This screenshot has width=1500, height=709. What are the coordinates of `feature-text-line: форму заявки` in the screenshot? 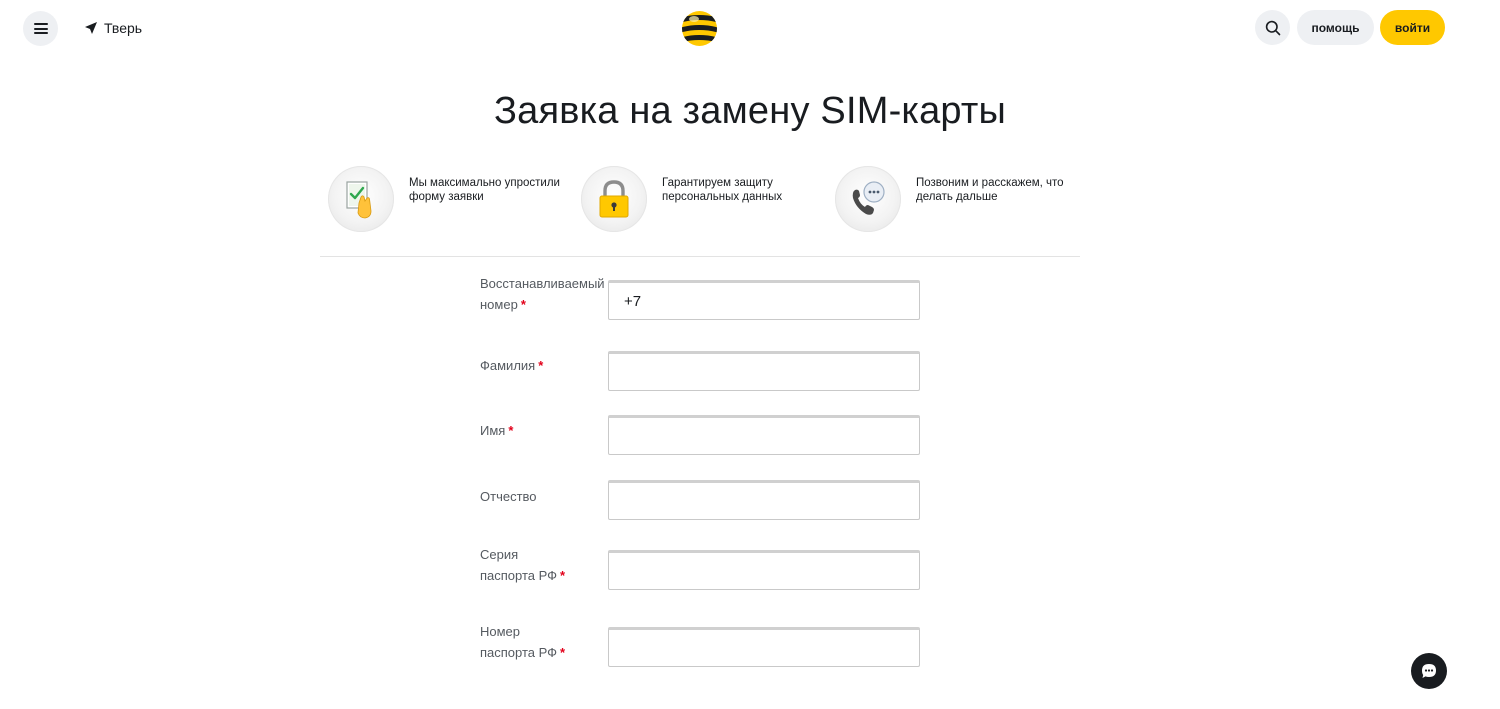 It's located at (446, 197).